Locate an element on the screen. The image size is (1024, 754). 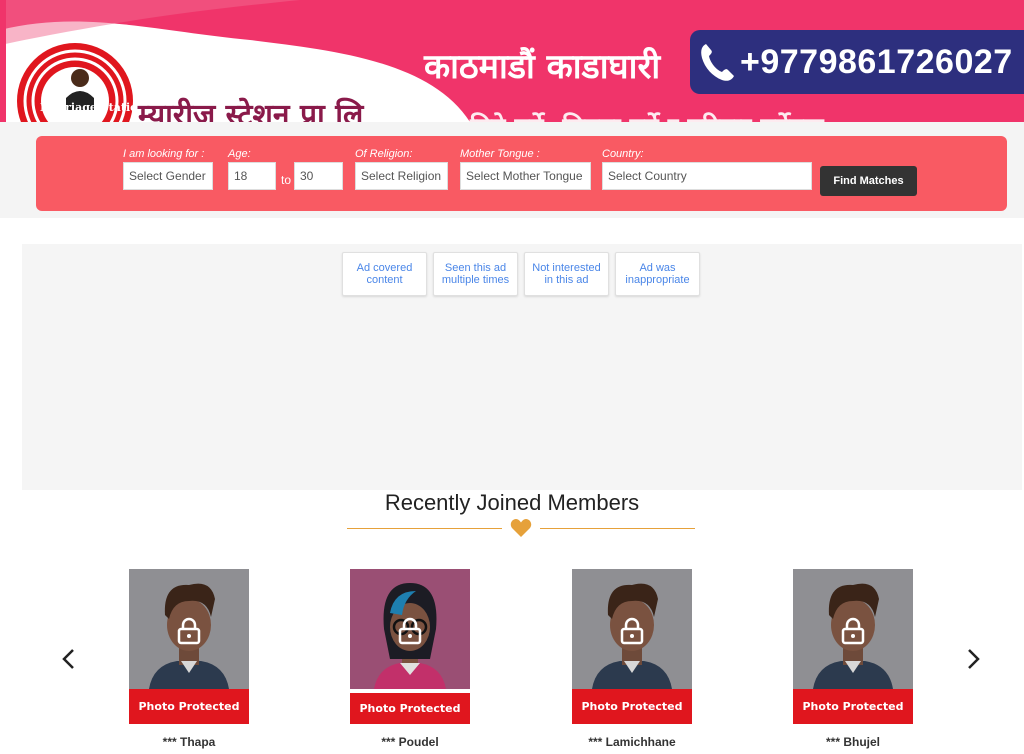
member-card: Photo Protected *** Thapa is located at coordinates (190, 659).